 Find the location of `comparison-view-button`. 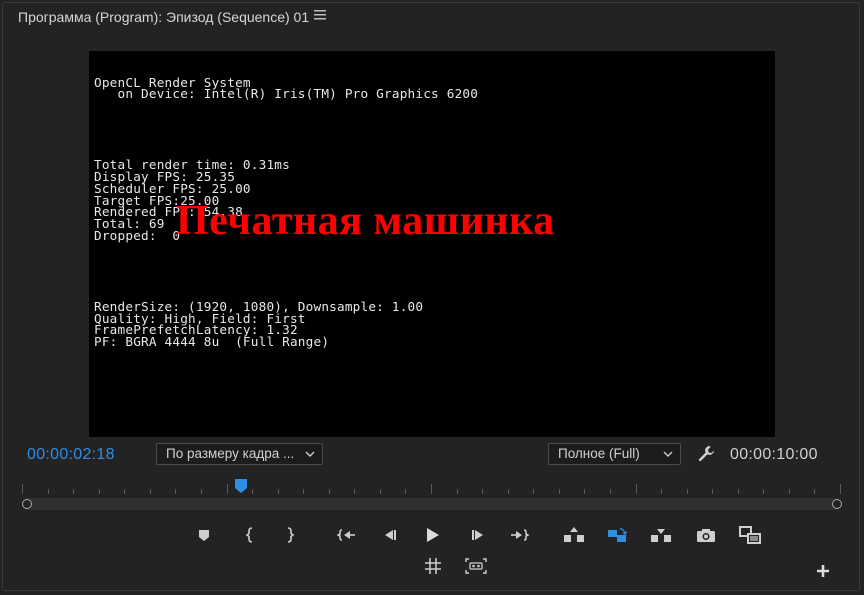

comparison-view-button is located at coordinates (750, 535).